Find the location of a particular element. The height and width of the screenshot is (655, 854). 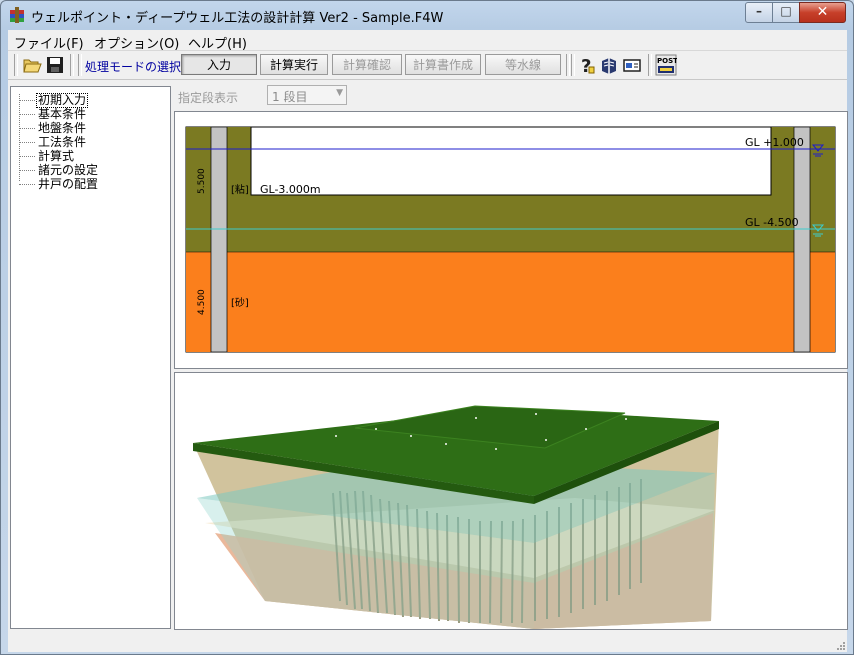

svg-text: POST is located at coordinates (667, 61).